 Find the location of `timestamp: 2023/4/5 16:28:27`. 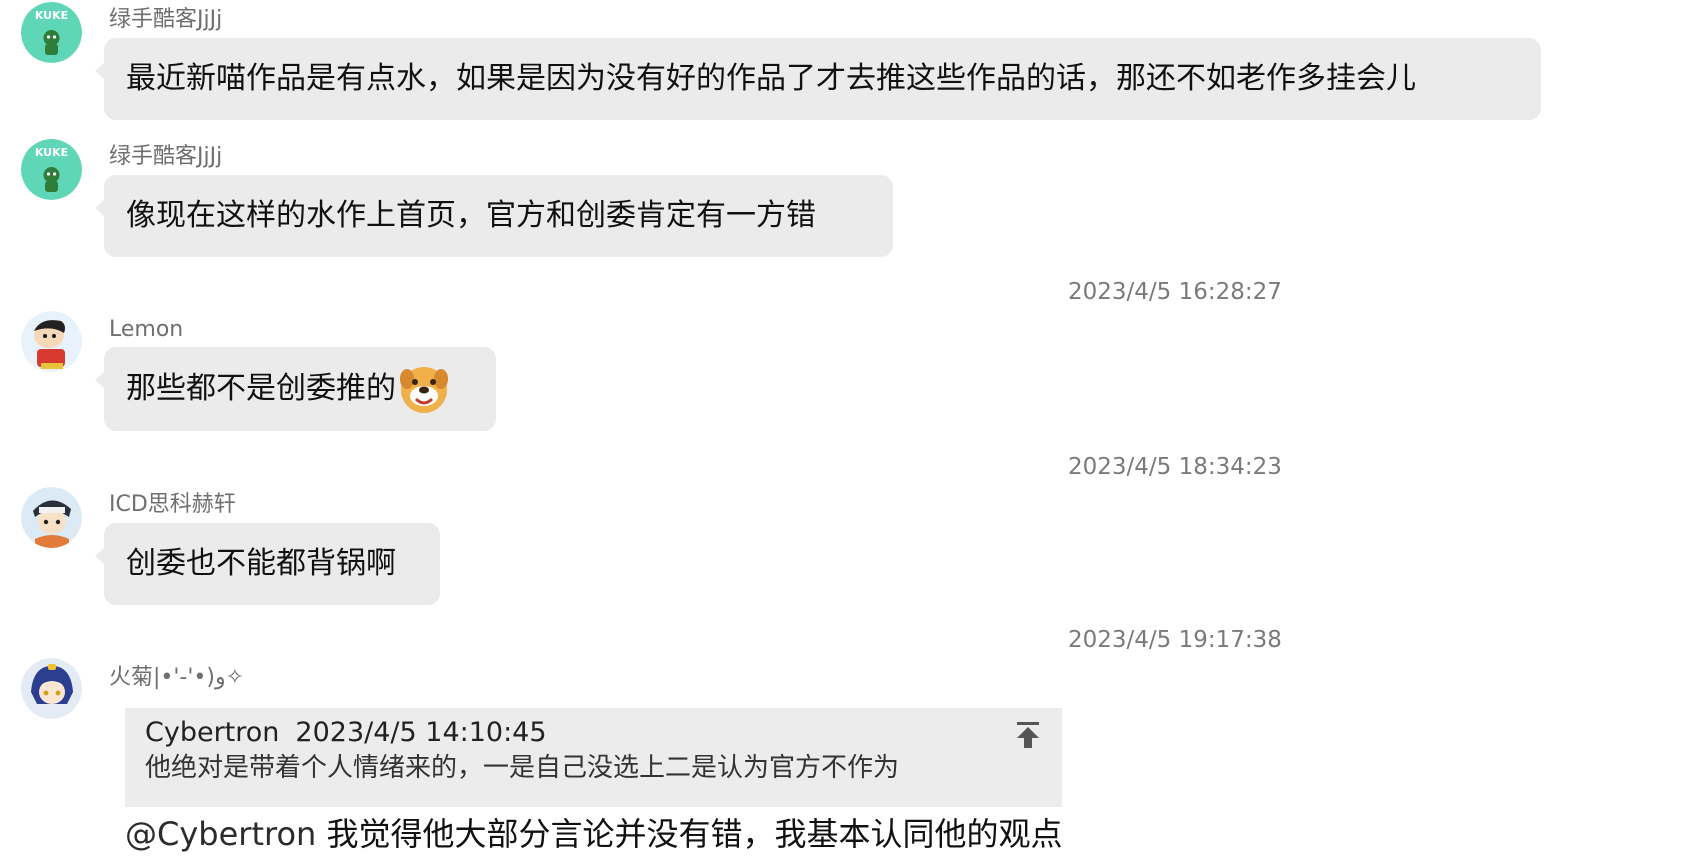

timestamp: 2023/4/5 16:28:27 is located at coordinates (1175, 292).